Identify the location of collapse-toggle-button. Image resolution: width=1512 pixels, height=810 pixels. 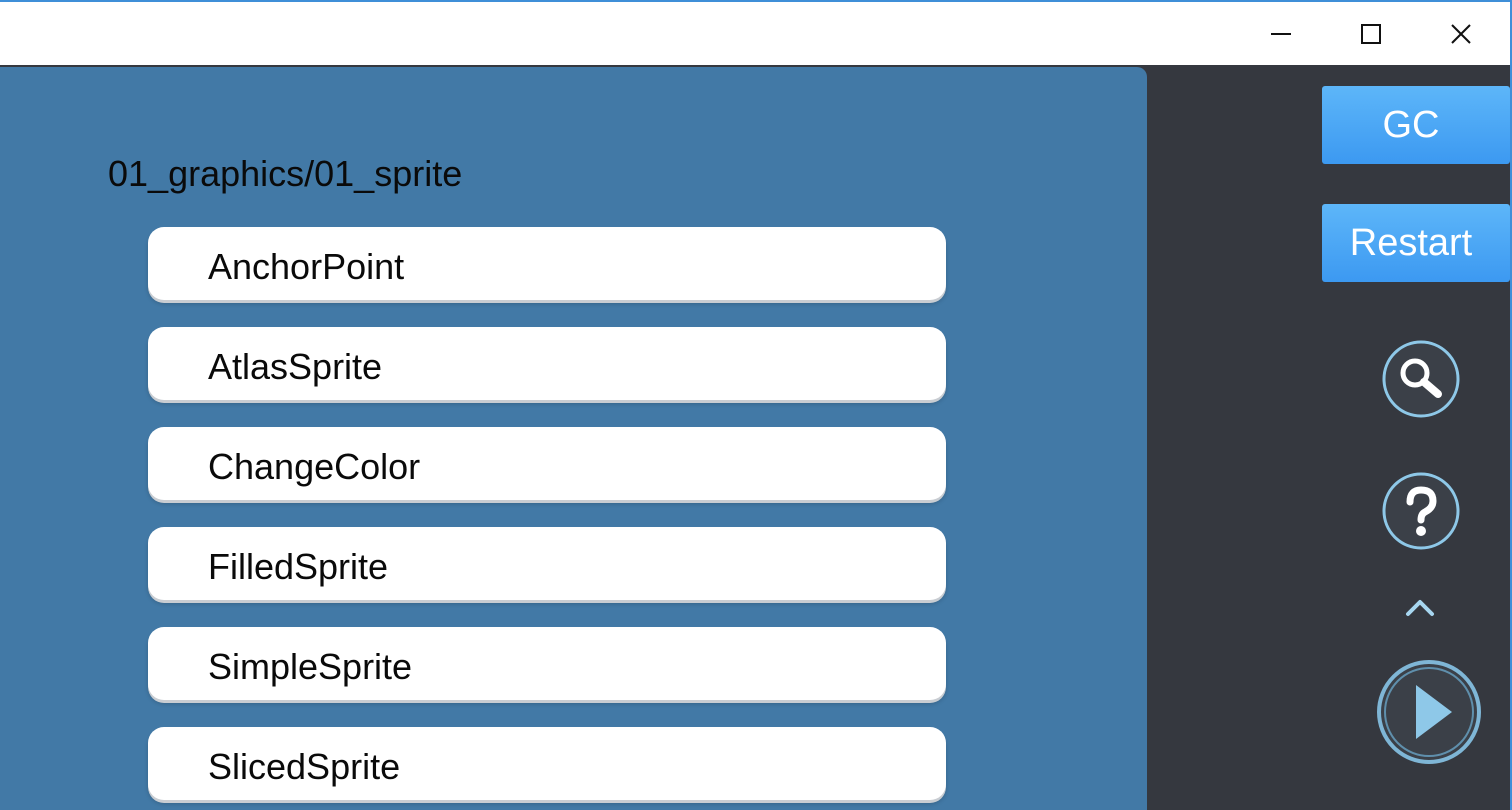
(1420, 607).